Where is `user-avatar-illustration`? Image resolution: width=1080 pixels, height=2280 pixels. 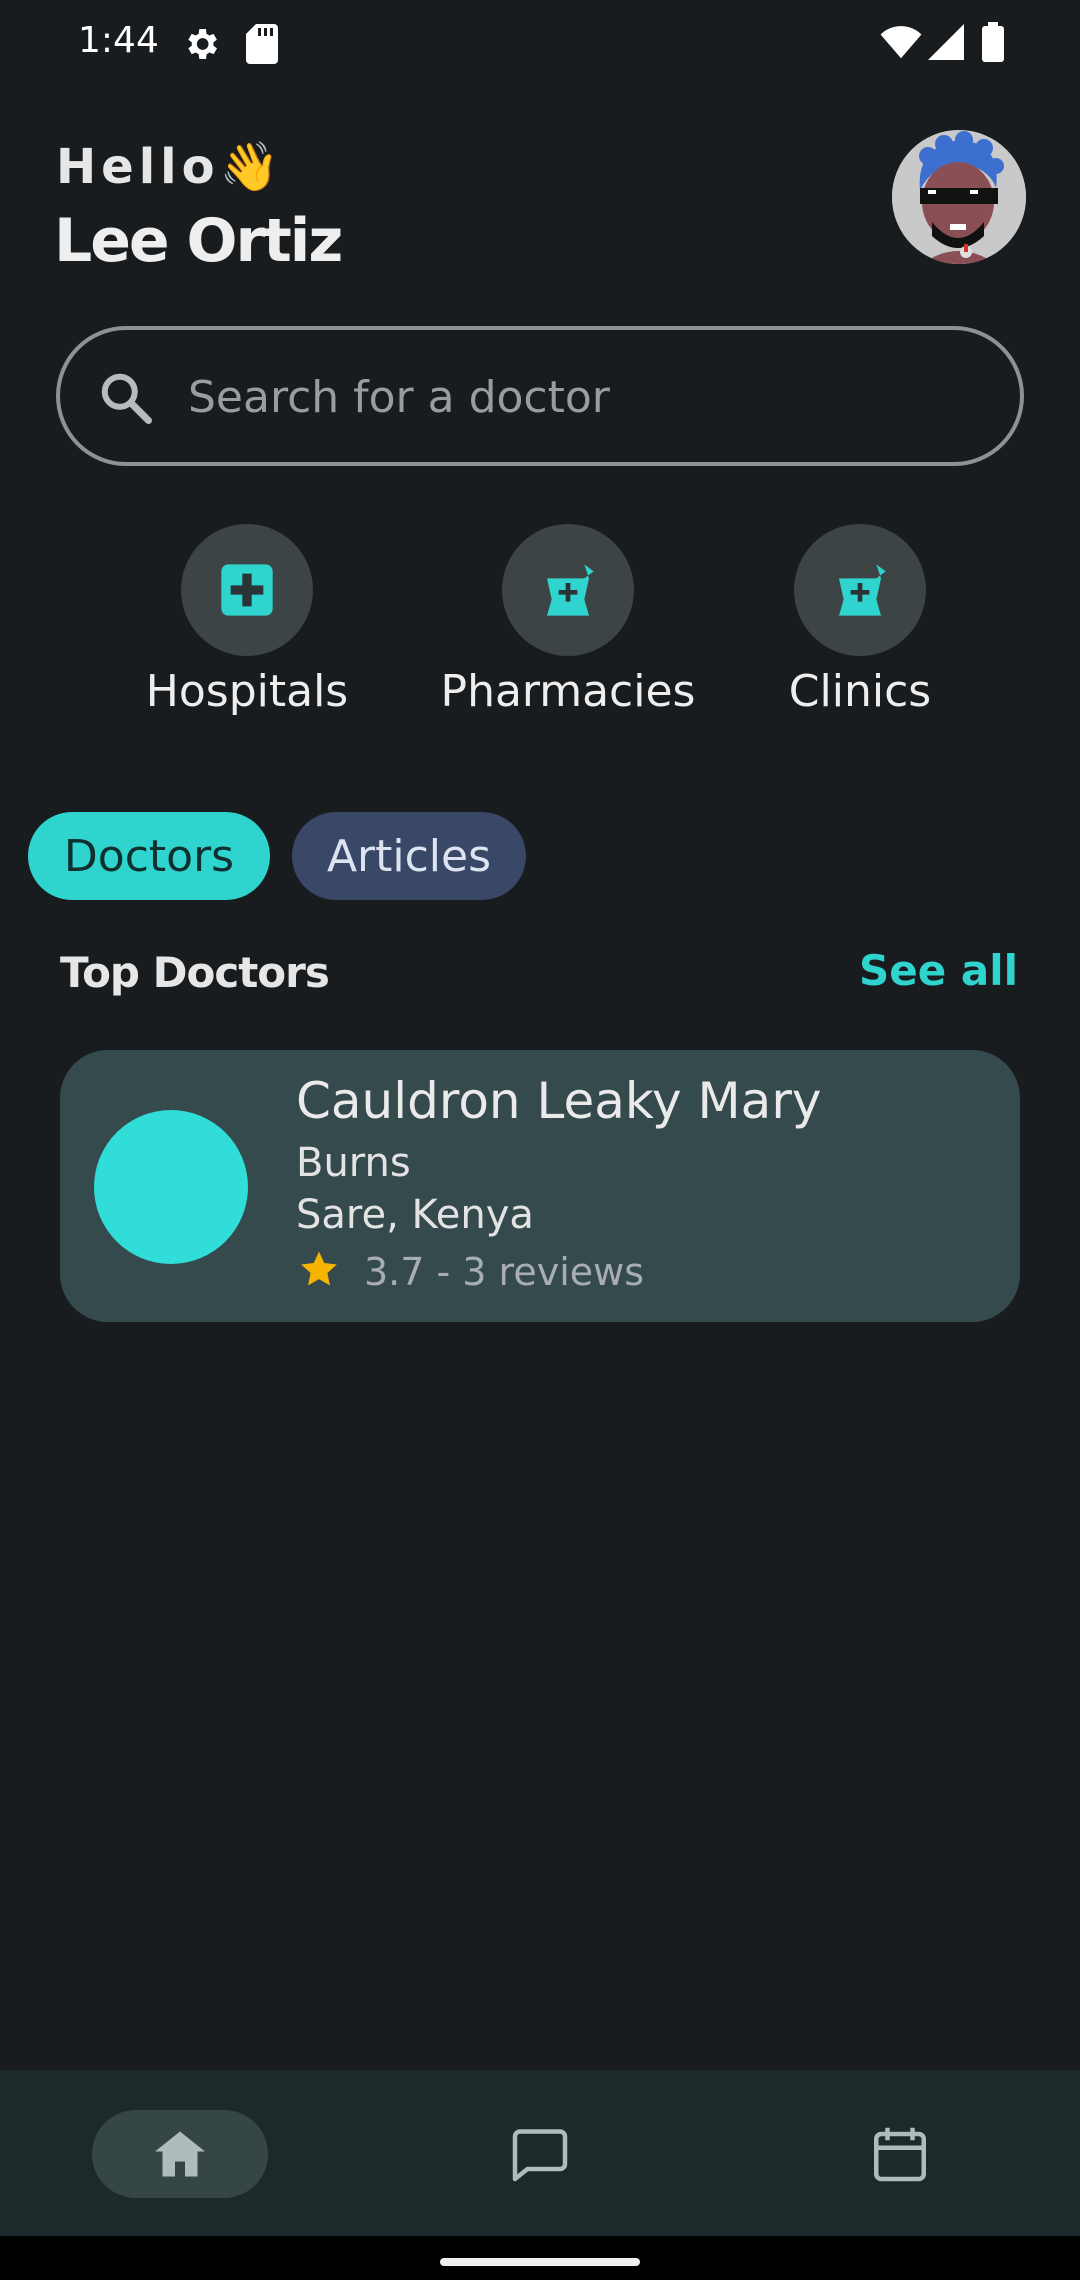
user-avatar-illustration is located at coordinates (959, 197).